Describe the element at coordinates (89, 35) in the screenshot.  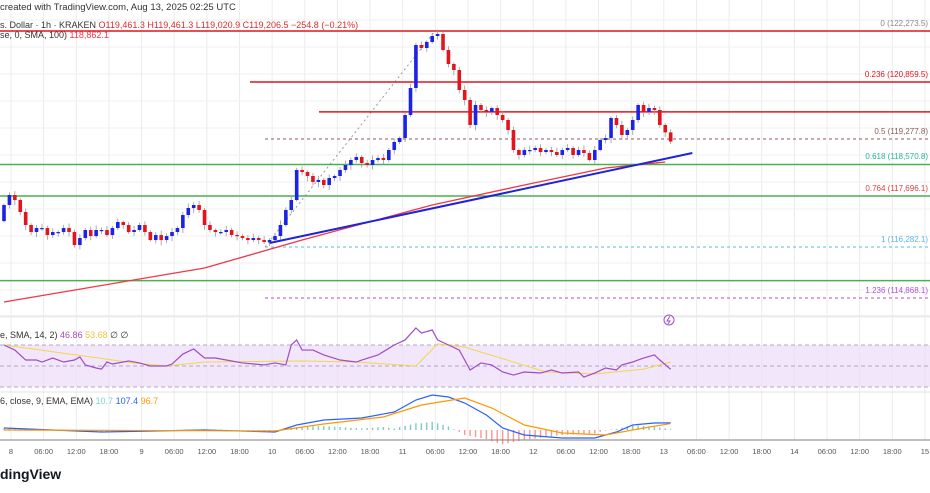
I see `sma-value: 118,862.1` at that location.